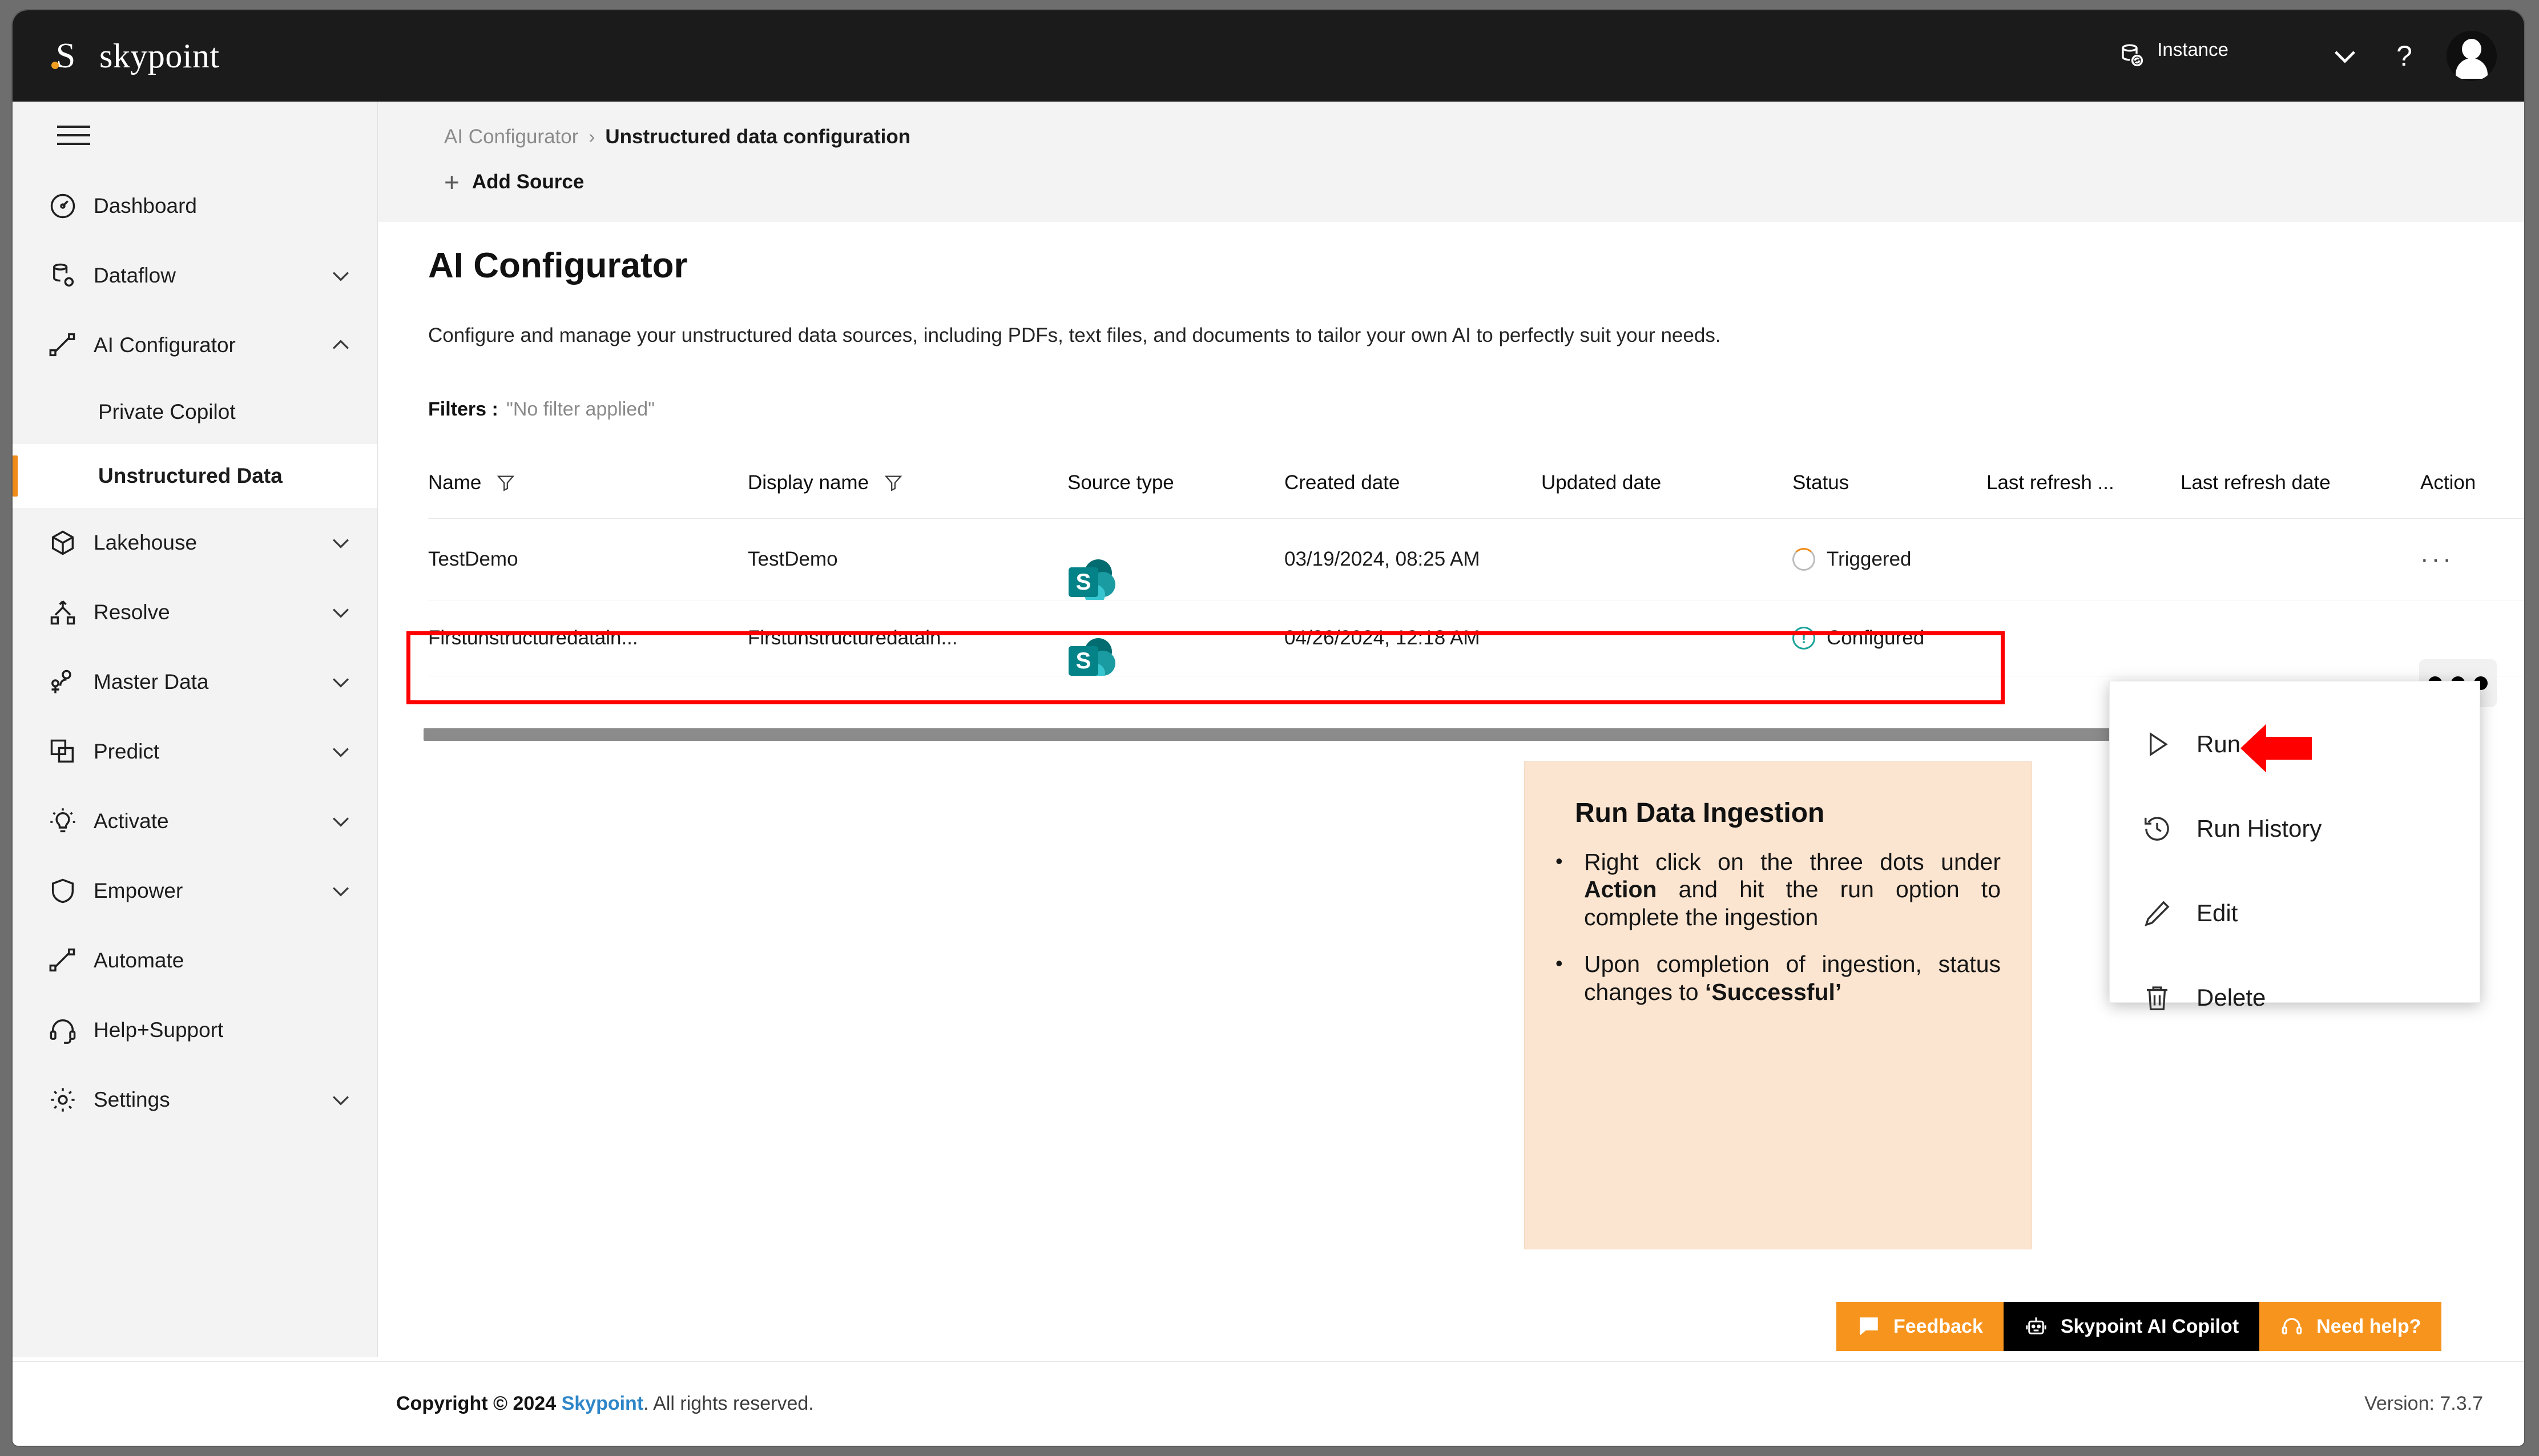 Image resolution: width=2539 pixels, height=1456 pixels. I want to click on sidebar-item-master-data: Master Data, so click(195, 682).